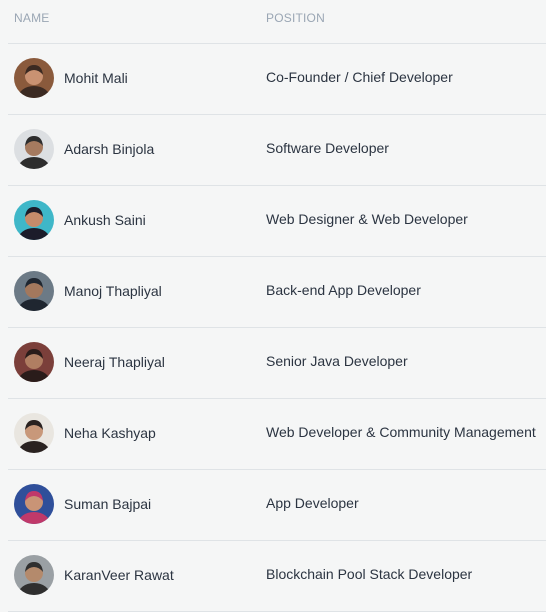 Image resolution: width=546 pixels, height=612 pixels. I want to click on position-column-header: POSITION, so click(295, 18).